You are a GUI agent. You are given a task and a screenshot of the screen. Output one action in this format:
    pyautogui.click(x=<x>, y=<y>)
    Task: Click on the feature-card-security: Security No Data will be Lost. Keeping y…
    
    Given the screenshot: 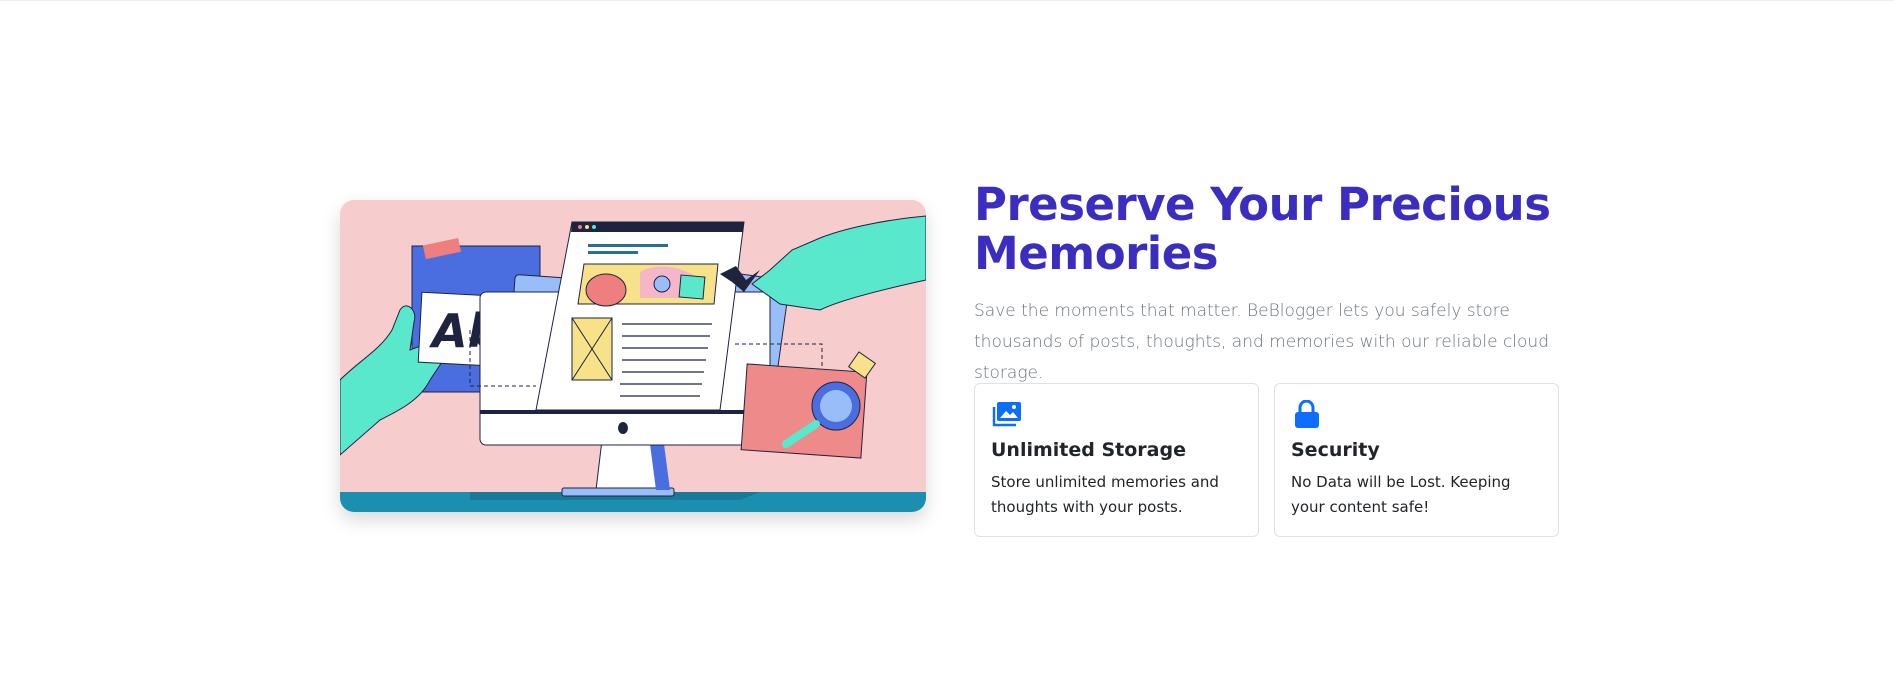 What is the action you would take?
    pyautogui.click(x=1416, y=460)
    